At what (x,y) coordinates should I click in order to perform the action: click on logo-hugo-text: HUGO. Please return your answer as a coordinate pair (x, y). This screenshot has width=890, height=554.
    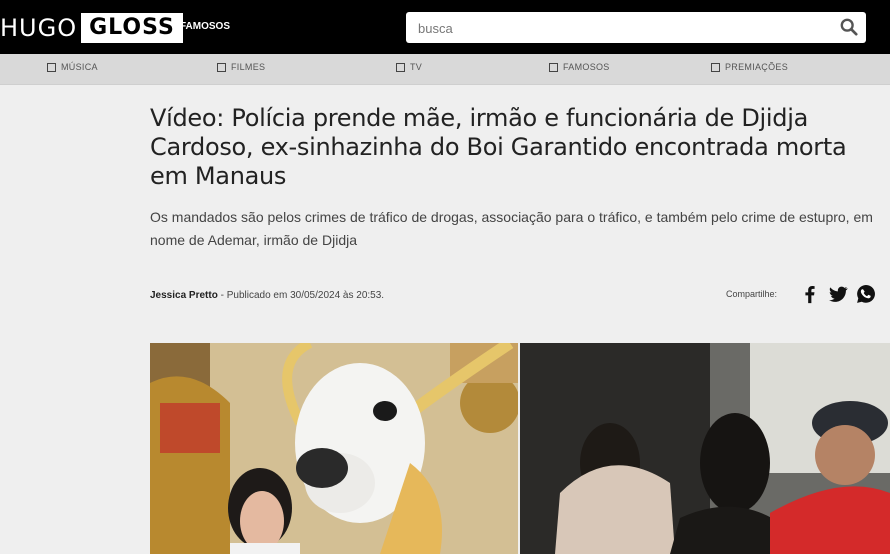
    Looking at the image, I should click on (39, 28).